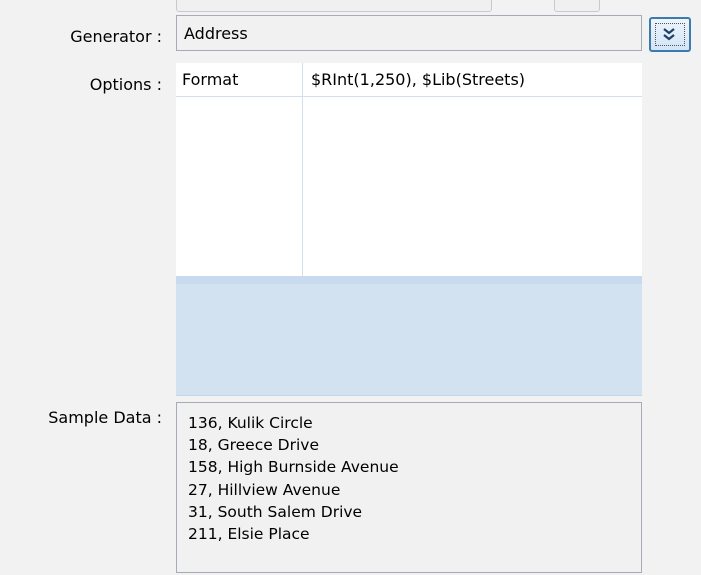 The image size is (701, 575). I want to click on generator-value: Address, so click(216, 33).